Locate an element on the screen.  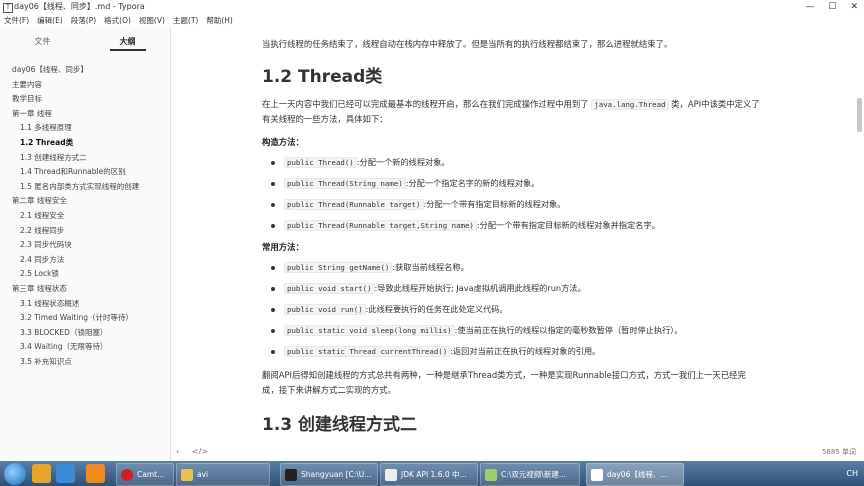
methods-title: 常用方法： is located at coordinates (283, 247).